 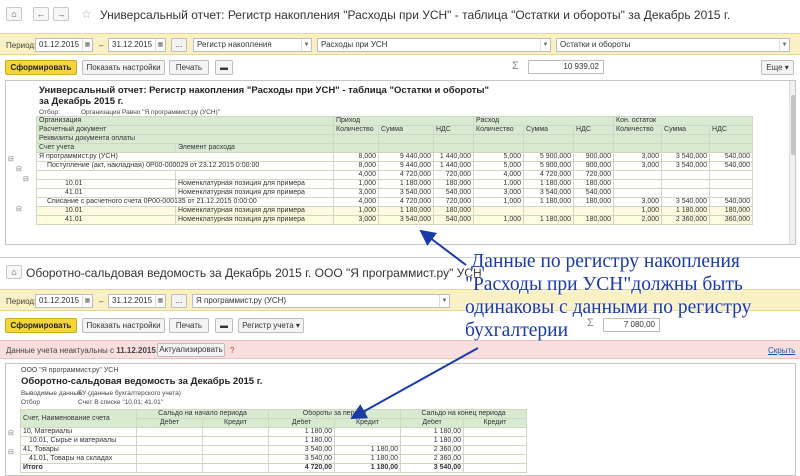 I want to click on annotation-arrows, so click(x=414, y=324).